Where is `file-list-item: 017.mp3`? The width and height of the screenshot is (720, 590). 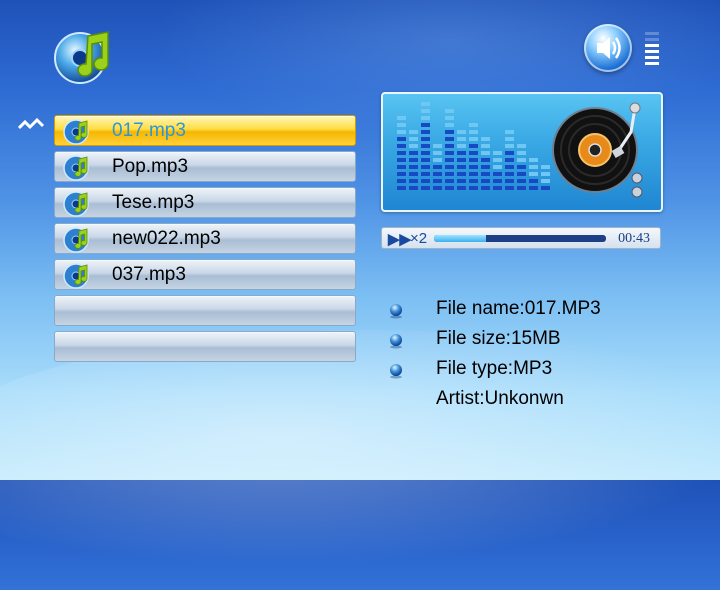 file-list-item: 017.mp3 is located at coordinates (205, 130).